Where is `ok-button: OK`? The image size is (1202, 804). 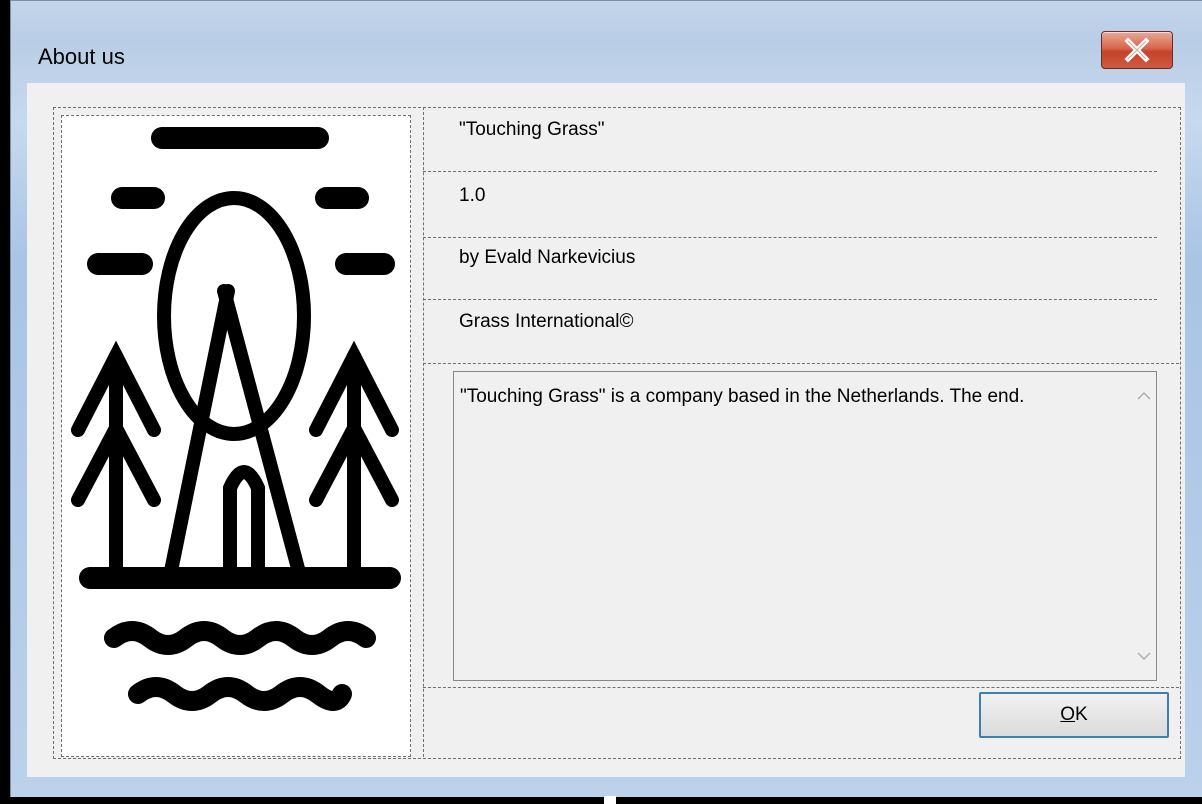
ok-button: OK is located at coordinates (1074, 715).